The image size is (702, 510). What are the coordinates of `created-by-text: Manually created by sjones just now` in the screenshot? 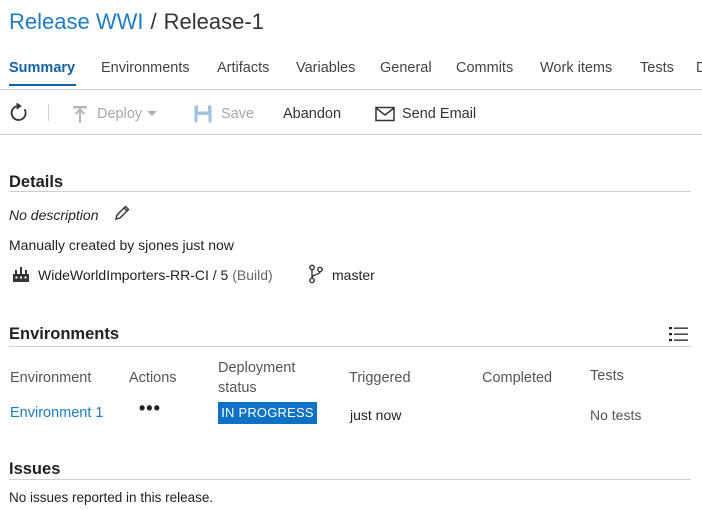 It's located at (121, 245).